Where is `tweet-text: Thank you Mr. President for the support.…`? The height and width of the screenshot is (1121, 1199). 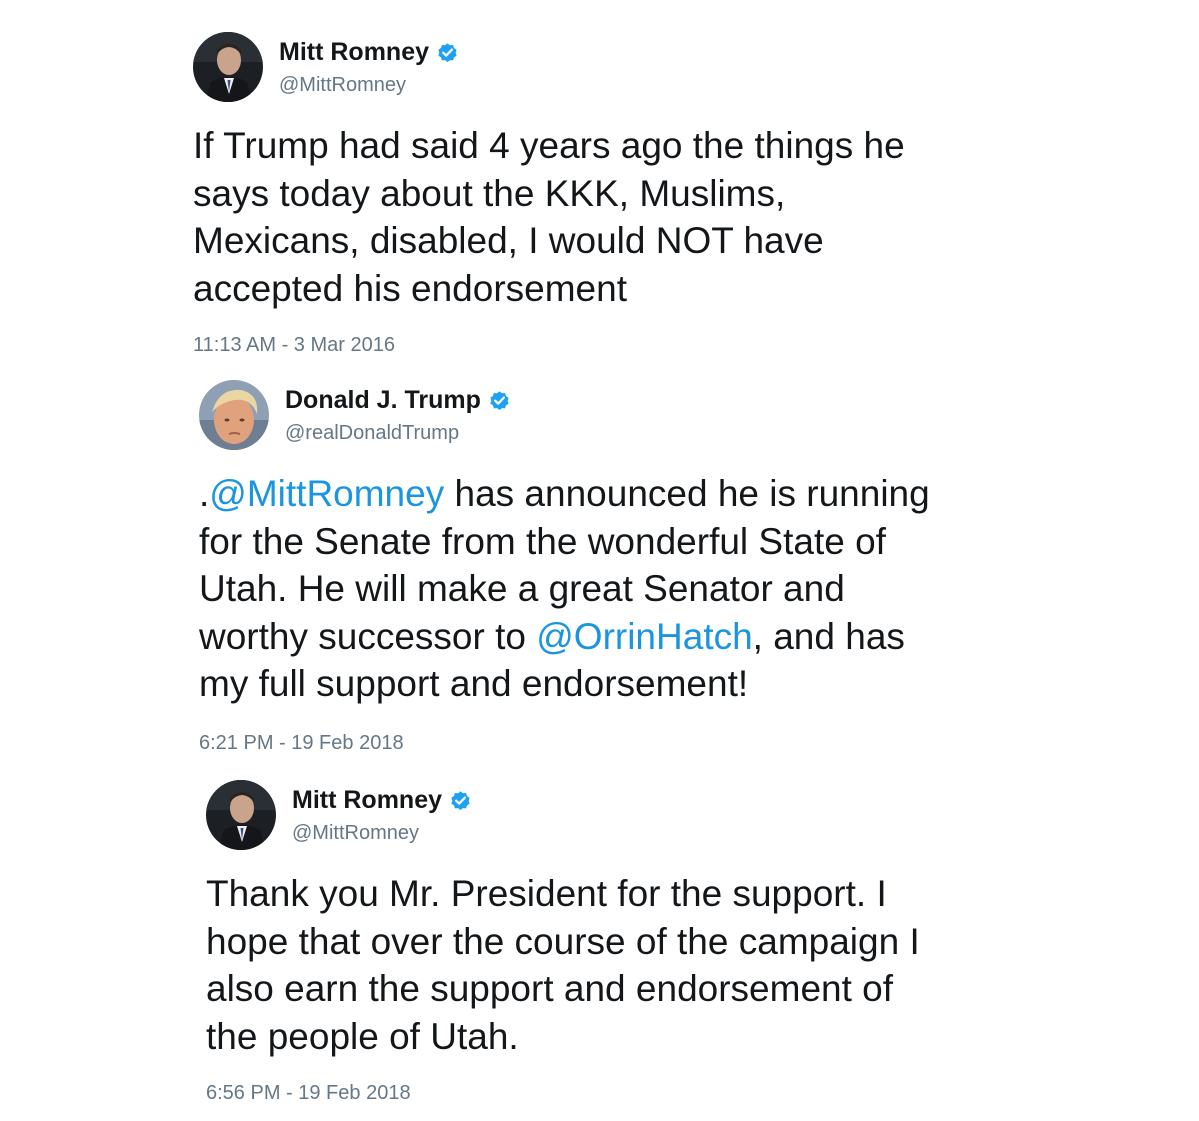
tweet-text: Thank you Mr. President for the support.… is located at coordinates (626, 965).